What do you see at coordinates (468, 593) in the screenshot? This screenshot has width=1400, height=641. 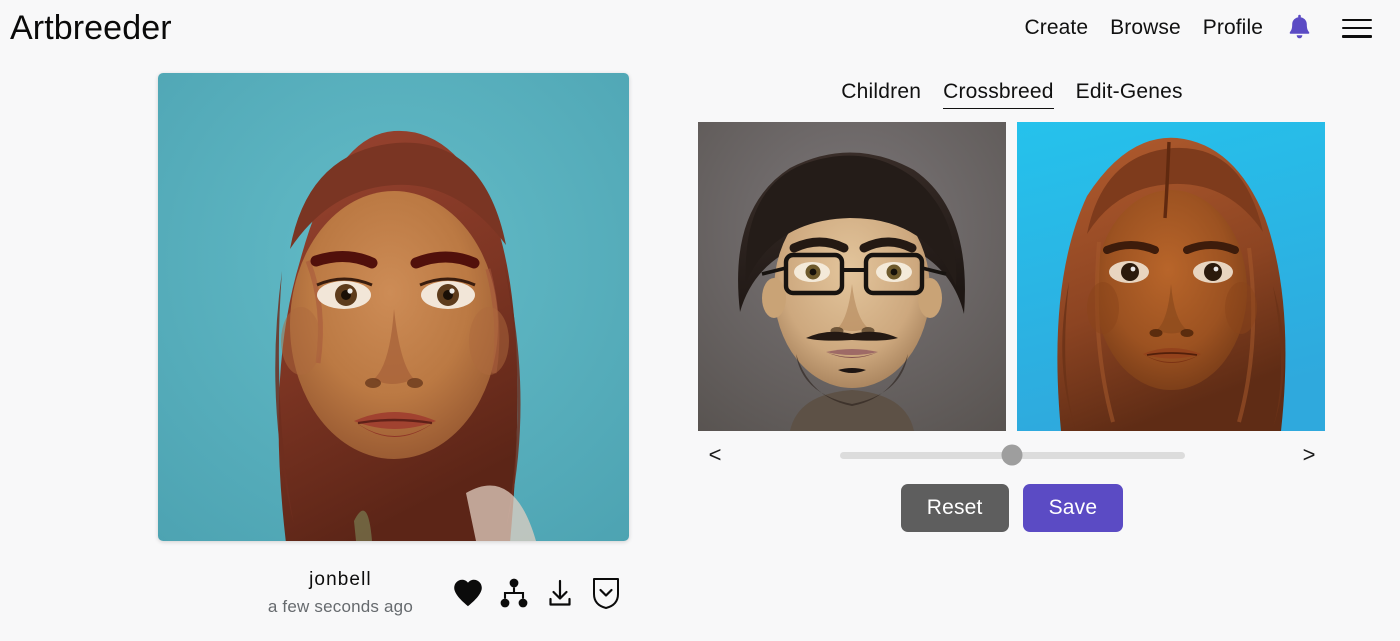 I see `heart-icon` at bounding box center [468, 593].